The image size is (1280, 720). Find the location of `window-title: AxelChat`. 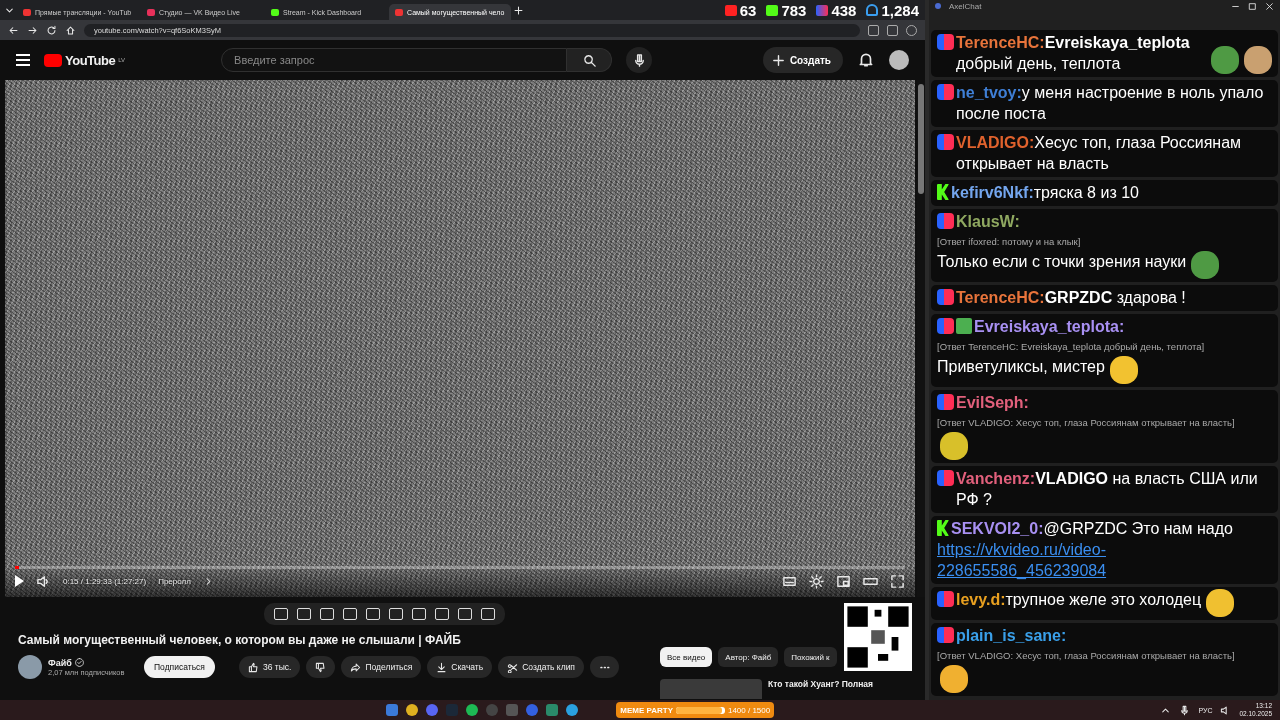

window-title: AxelChat is located at coordinates (965, 6).